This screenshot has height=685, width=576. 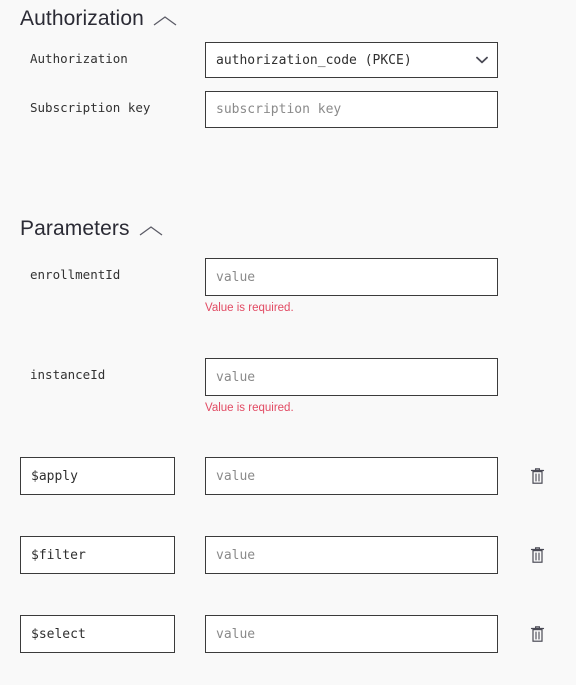 I want to click on subscription-key-input: subscription key, so click(x=351, y=109).